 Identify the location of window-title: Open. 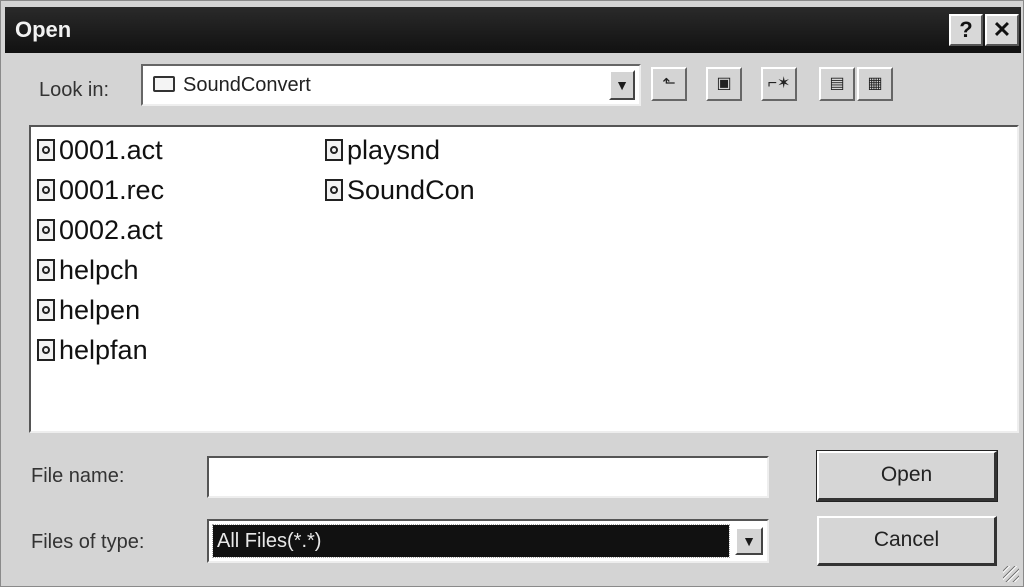
(43, 29).